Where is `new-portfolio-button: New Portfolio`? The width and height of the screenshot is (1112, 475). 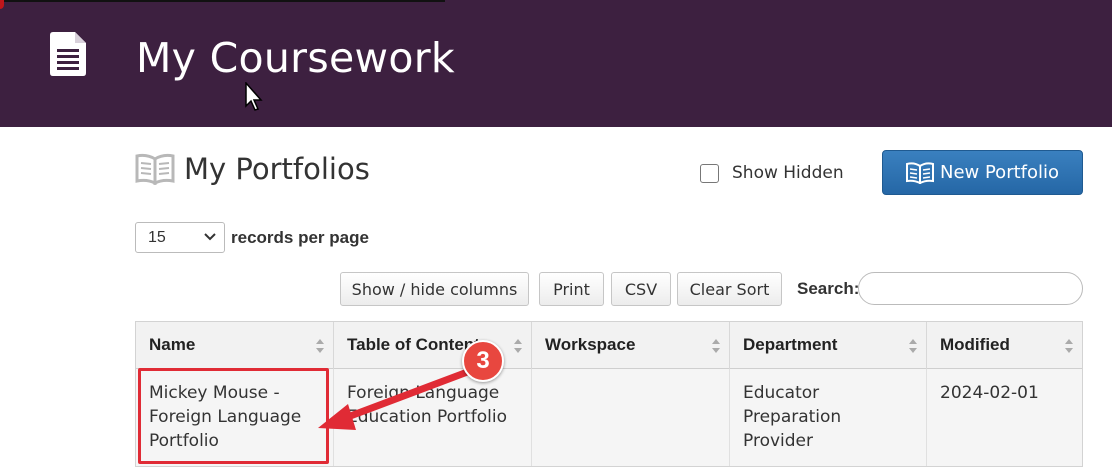 new-portfolio-button: New Portfolio is located at coordinates (982, 172).